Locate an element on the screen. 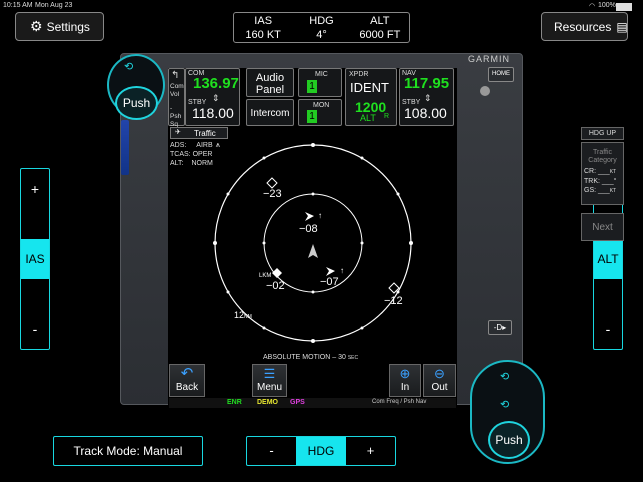 The height and width of the screenshot is (482, 643). gauge-label: HDG is located at coordinates (321, 21).